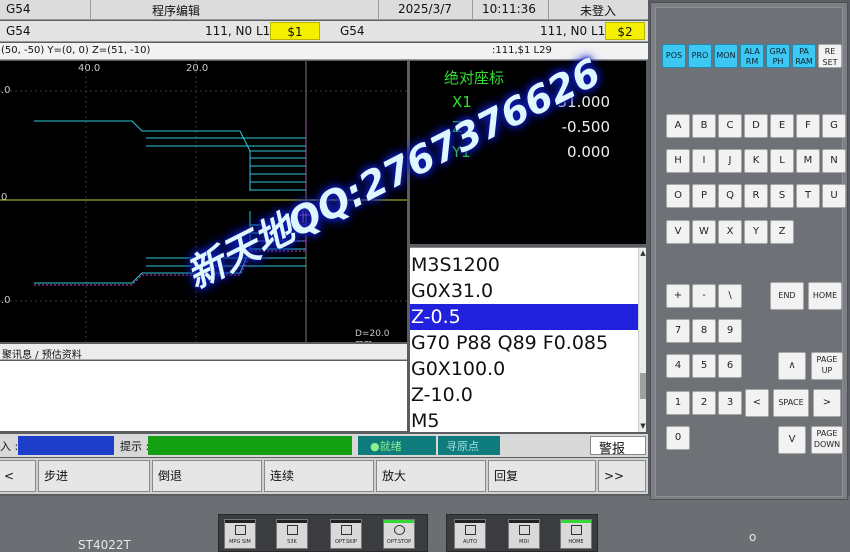 The width and height of the screenshot is (850, 552). I want to click on key-page-down: PAGE DOWN, so click(827, 440).